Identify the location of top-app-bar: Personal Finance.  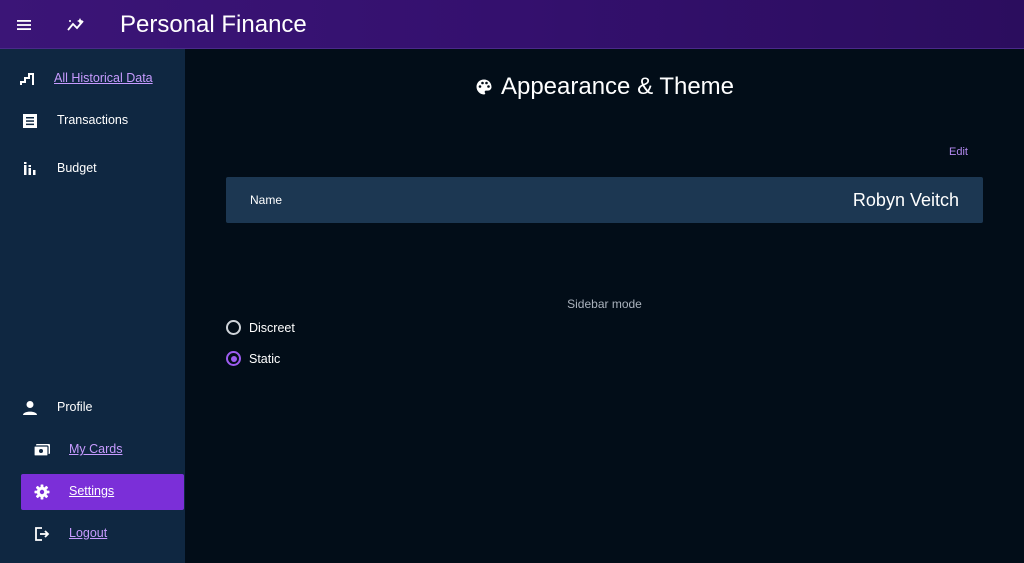
(512, 24).